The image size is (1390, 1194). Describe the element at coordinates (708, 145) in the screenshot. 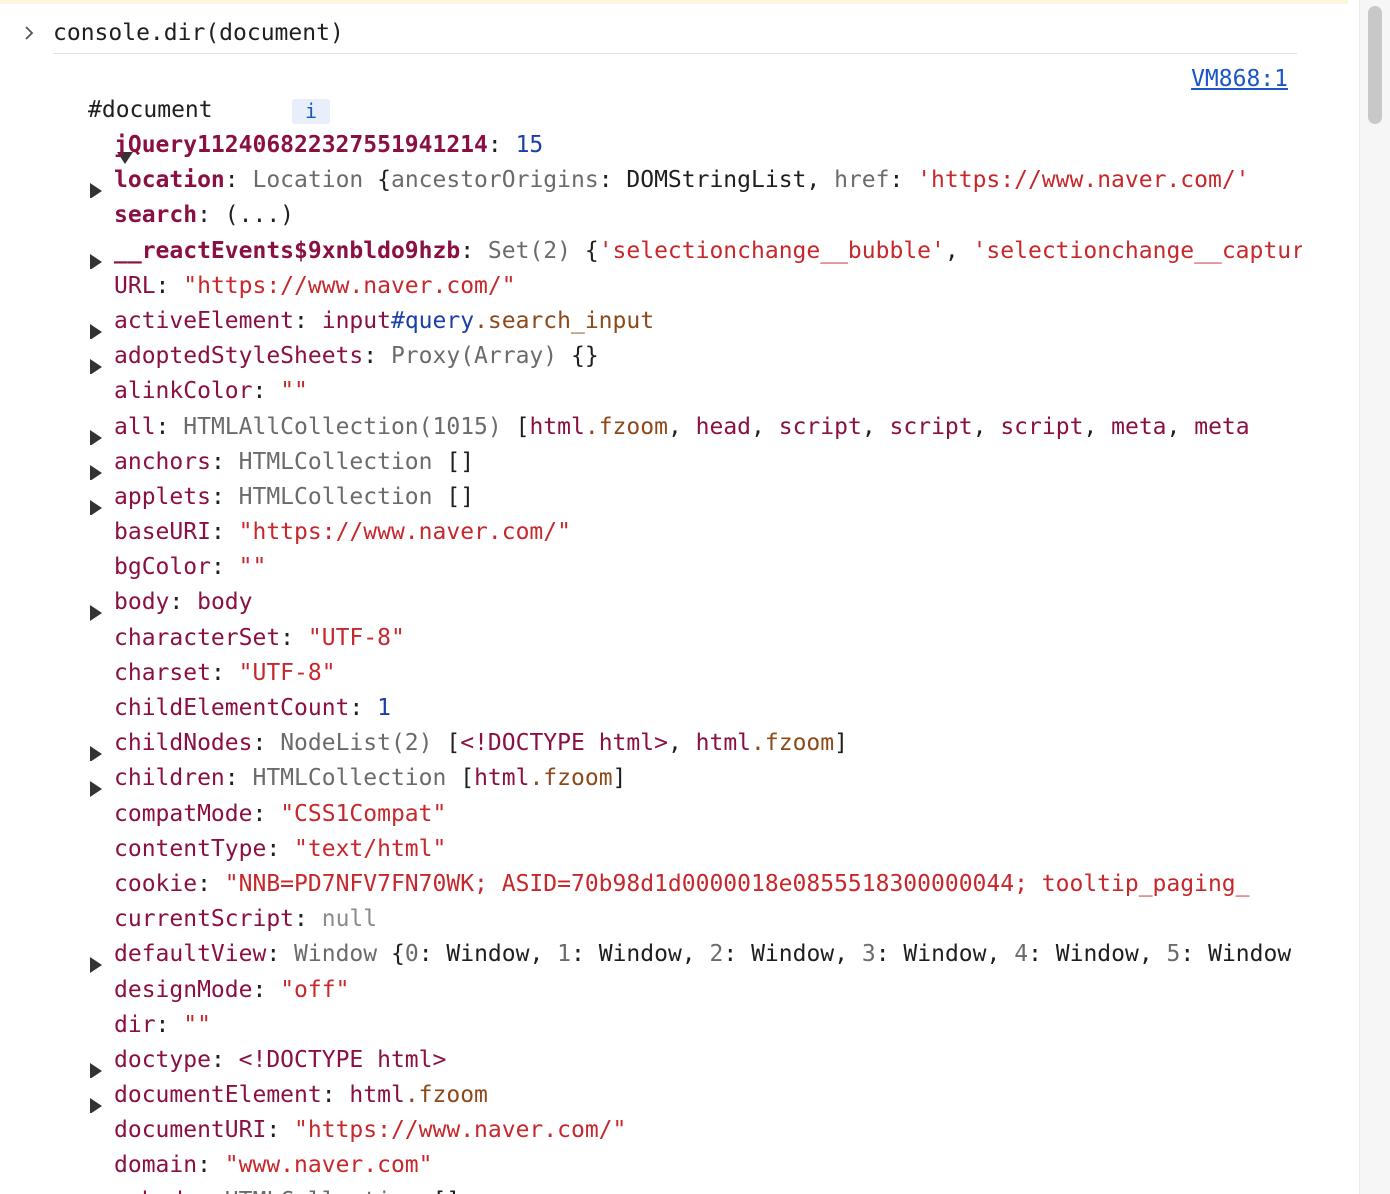

I see `property-content: jQuery112406822327551941214: 15` at that location.